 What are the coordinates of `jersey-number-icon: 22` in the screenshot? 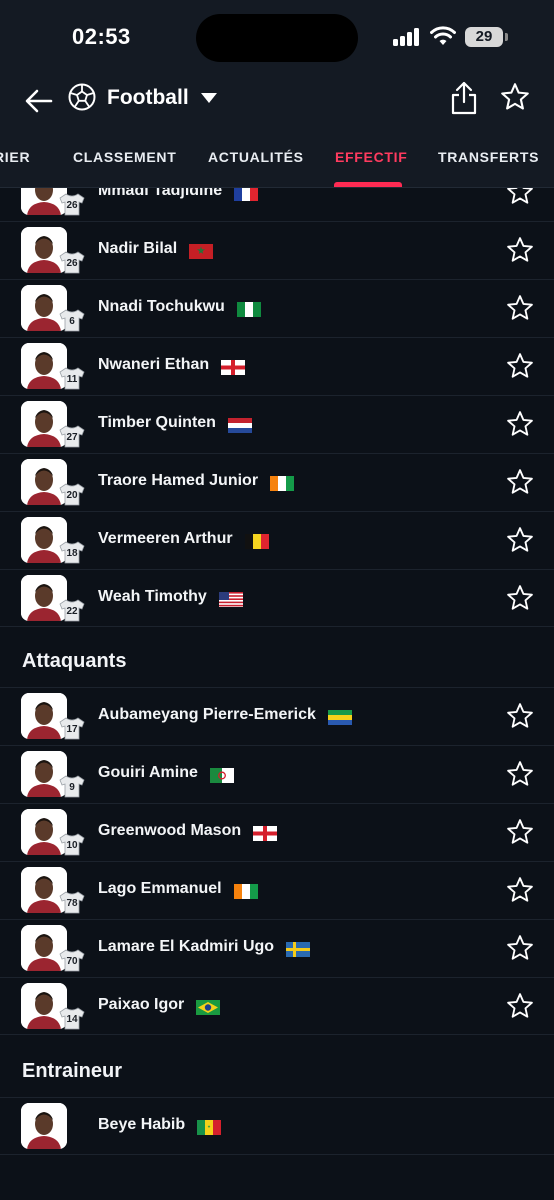 It's located at (72, 610).